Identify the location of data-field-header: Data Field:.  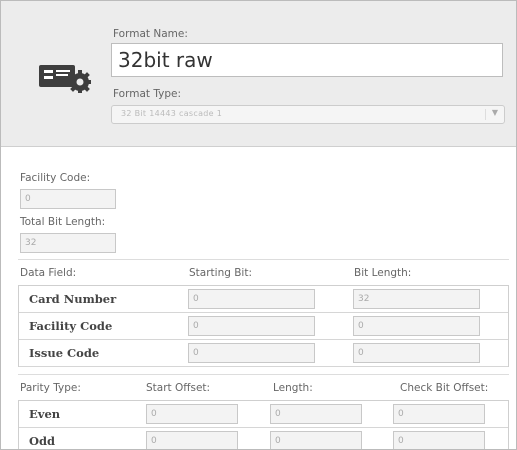
(48, 273).